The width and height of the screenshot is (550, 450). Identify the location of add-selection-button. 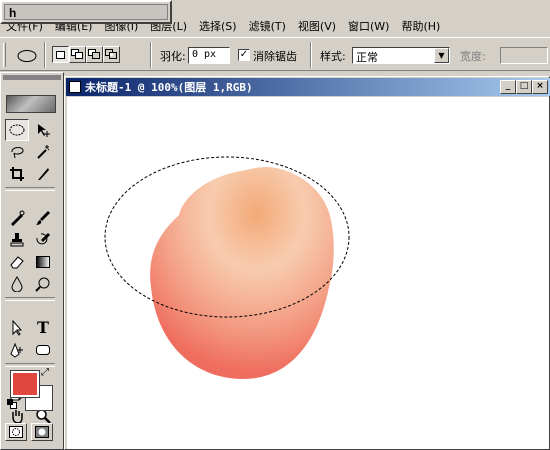
(77, 54).